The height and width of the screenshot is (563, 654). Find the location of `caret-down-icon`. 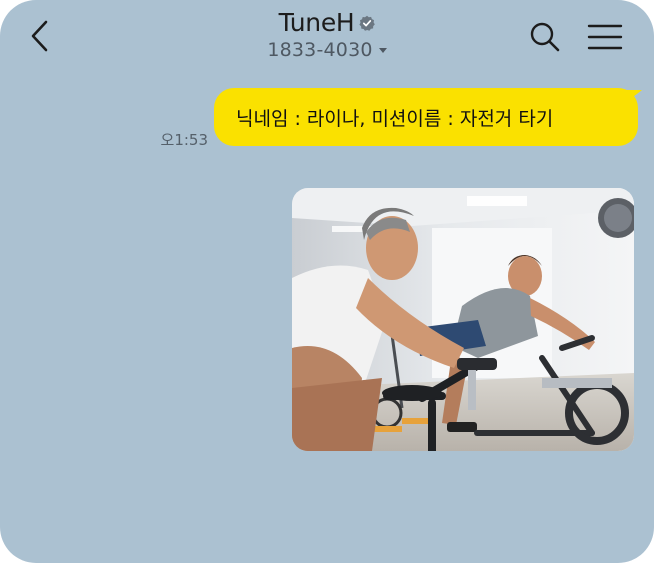

caret-down-icon is located at coordinates (382, 50).